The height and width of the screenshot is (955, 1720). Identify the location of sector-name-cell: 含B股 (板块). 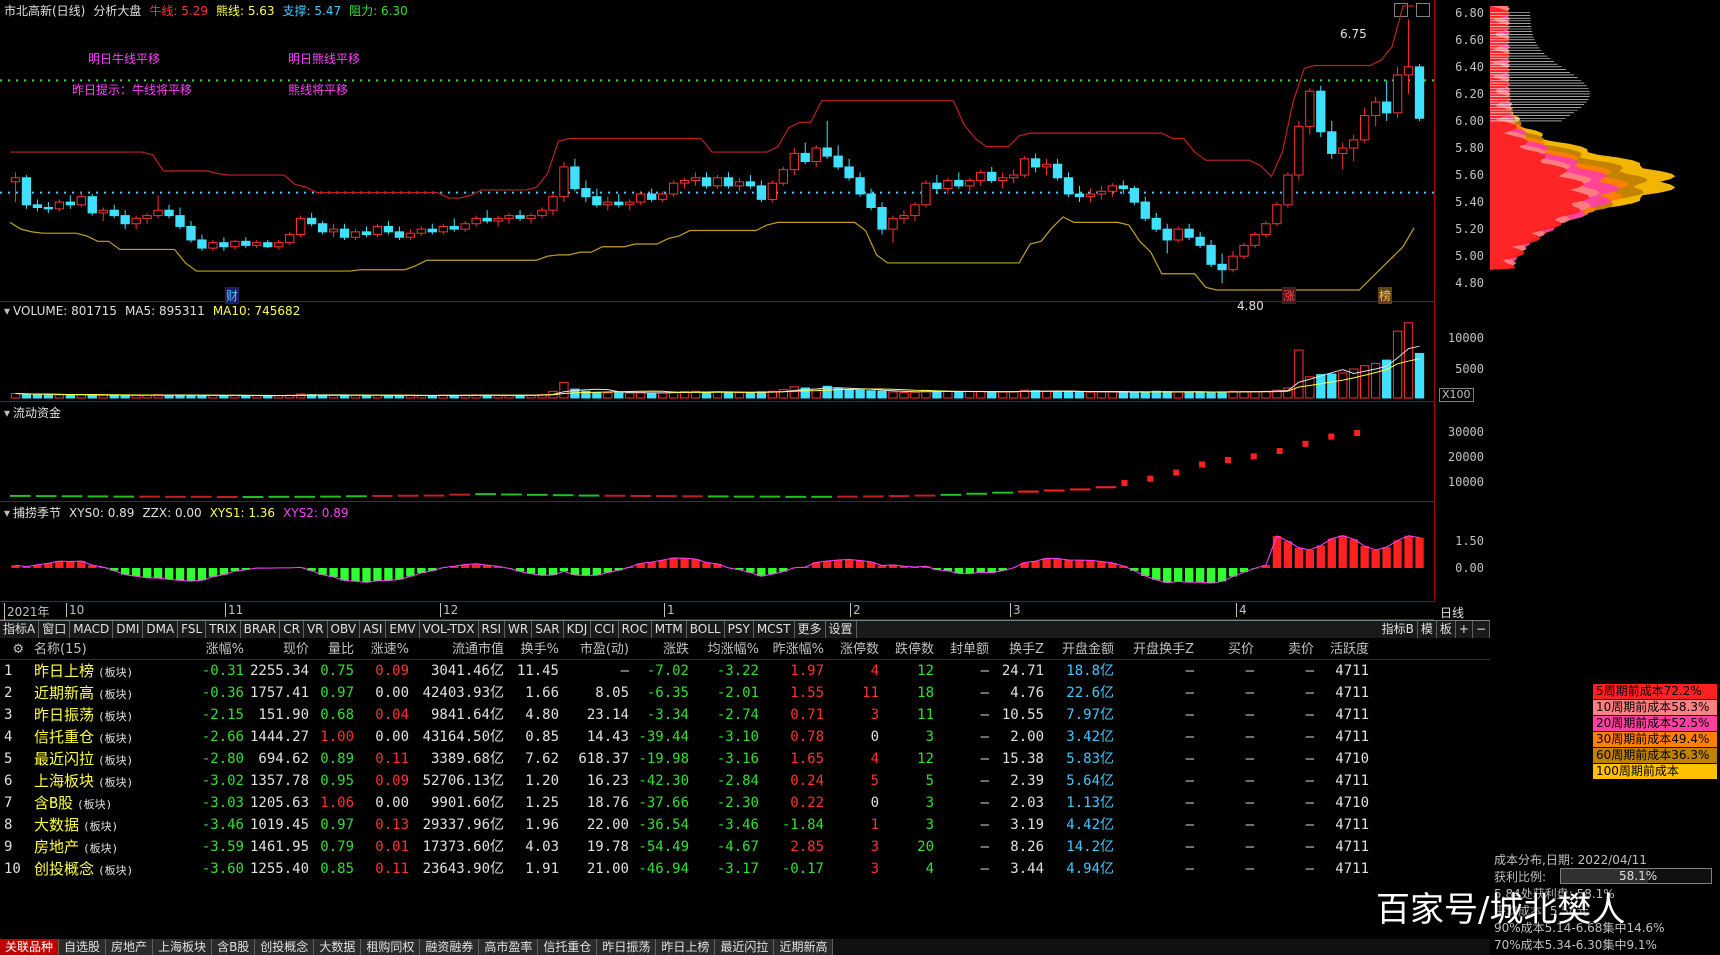
(105, 803).